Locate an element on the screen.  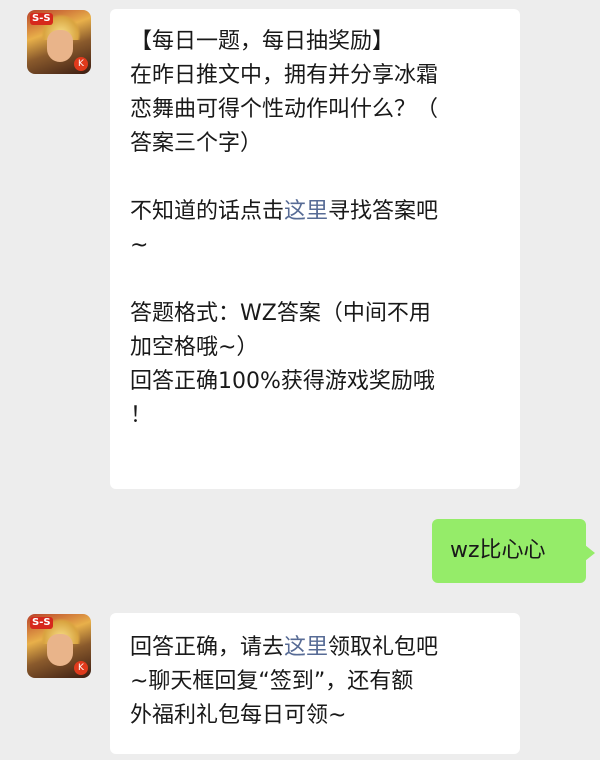
hint-text-after: 寻找答案吧 is located at coordinates (383, 211).